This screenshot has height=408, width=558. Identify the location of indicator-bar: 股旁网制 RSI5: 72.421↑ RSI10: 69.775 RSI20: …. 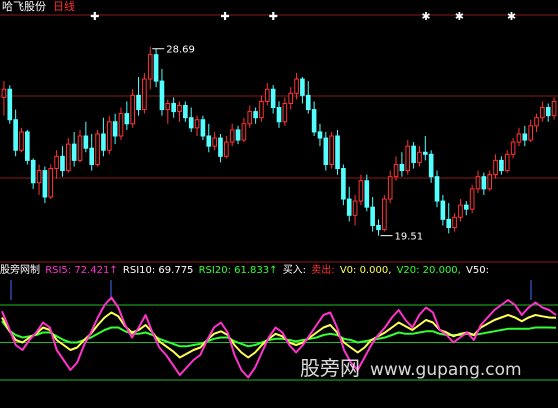
(245, 271).